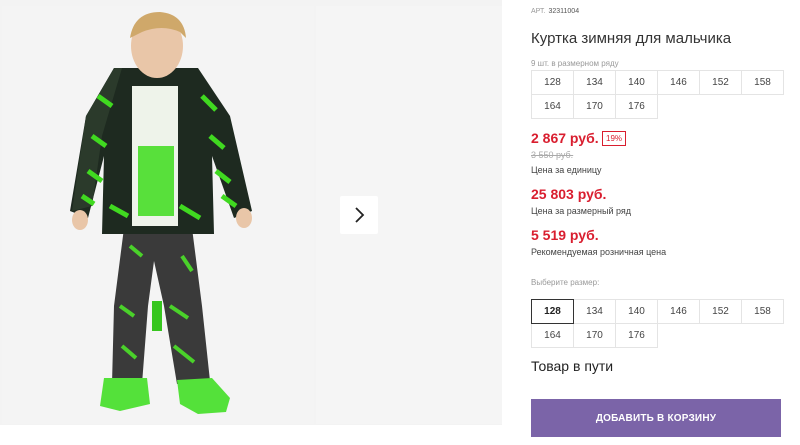  What do you see at coordinates (678, 311) in the screenshot?
I see `size-option: 146` at bounding box center [678, 311].